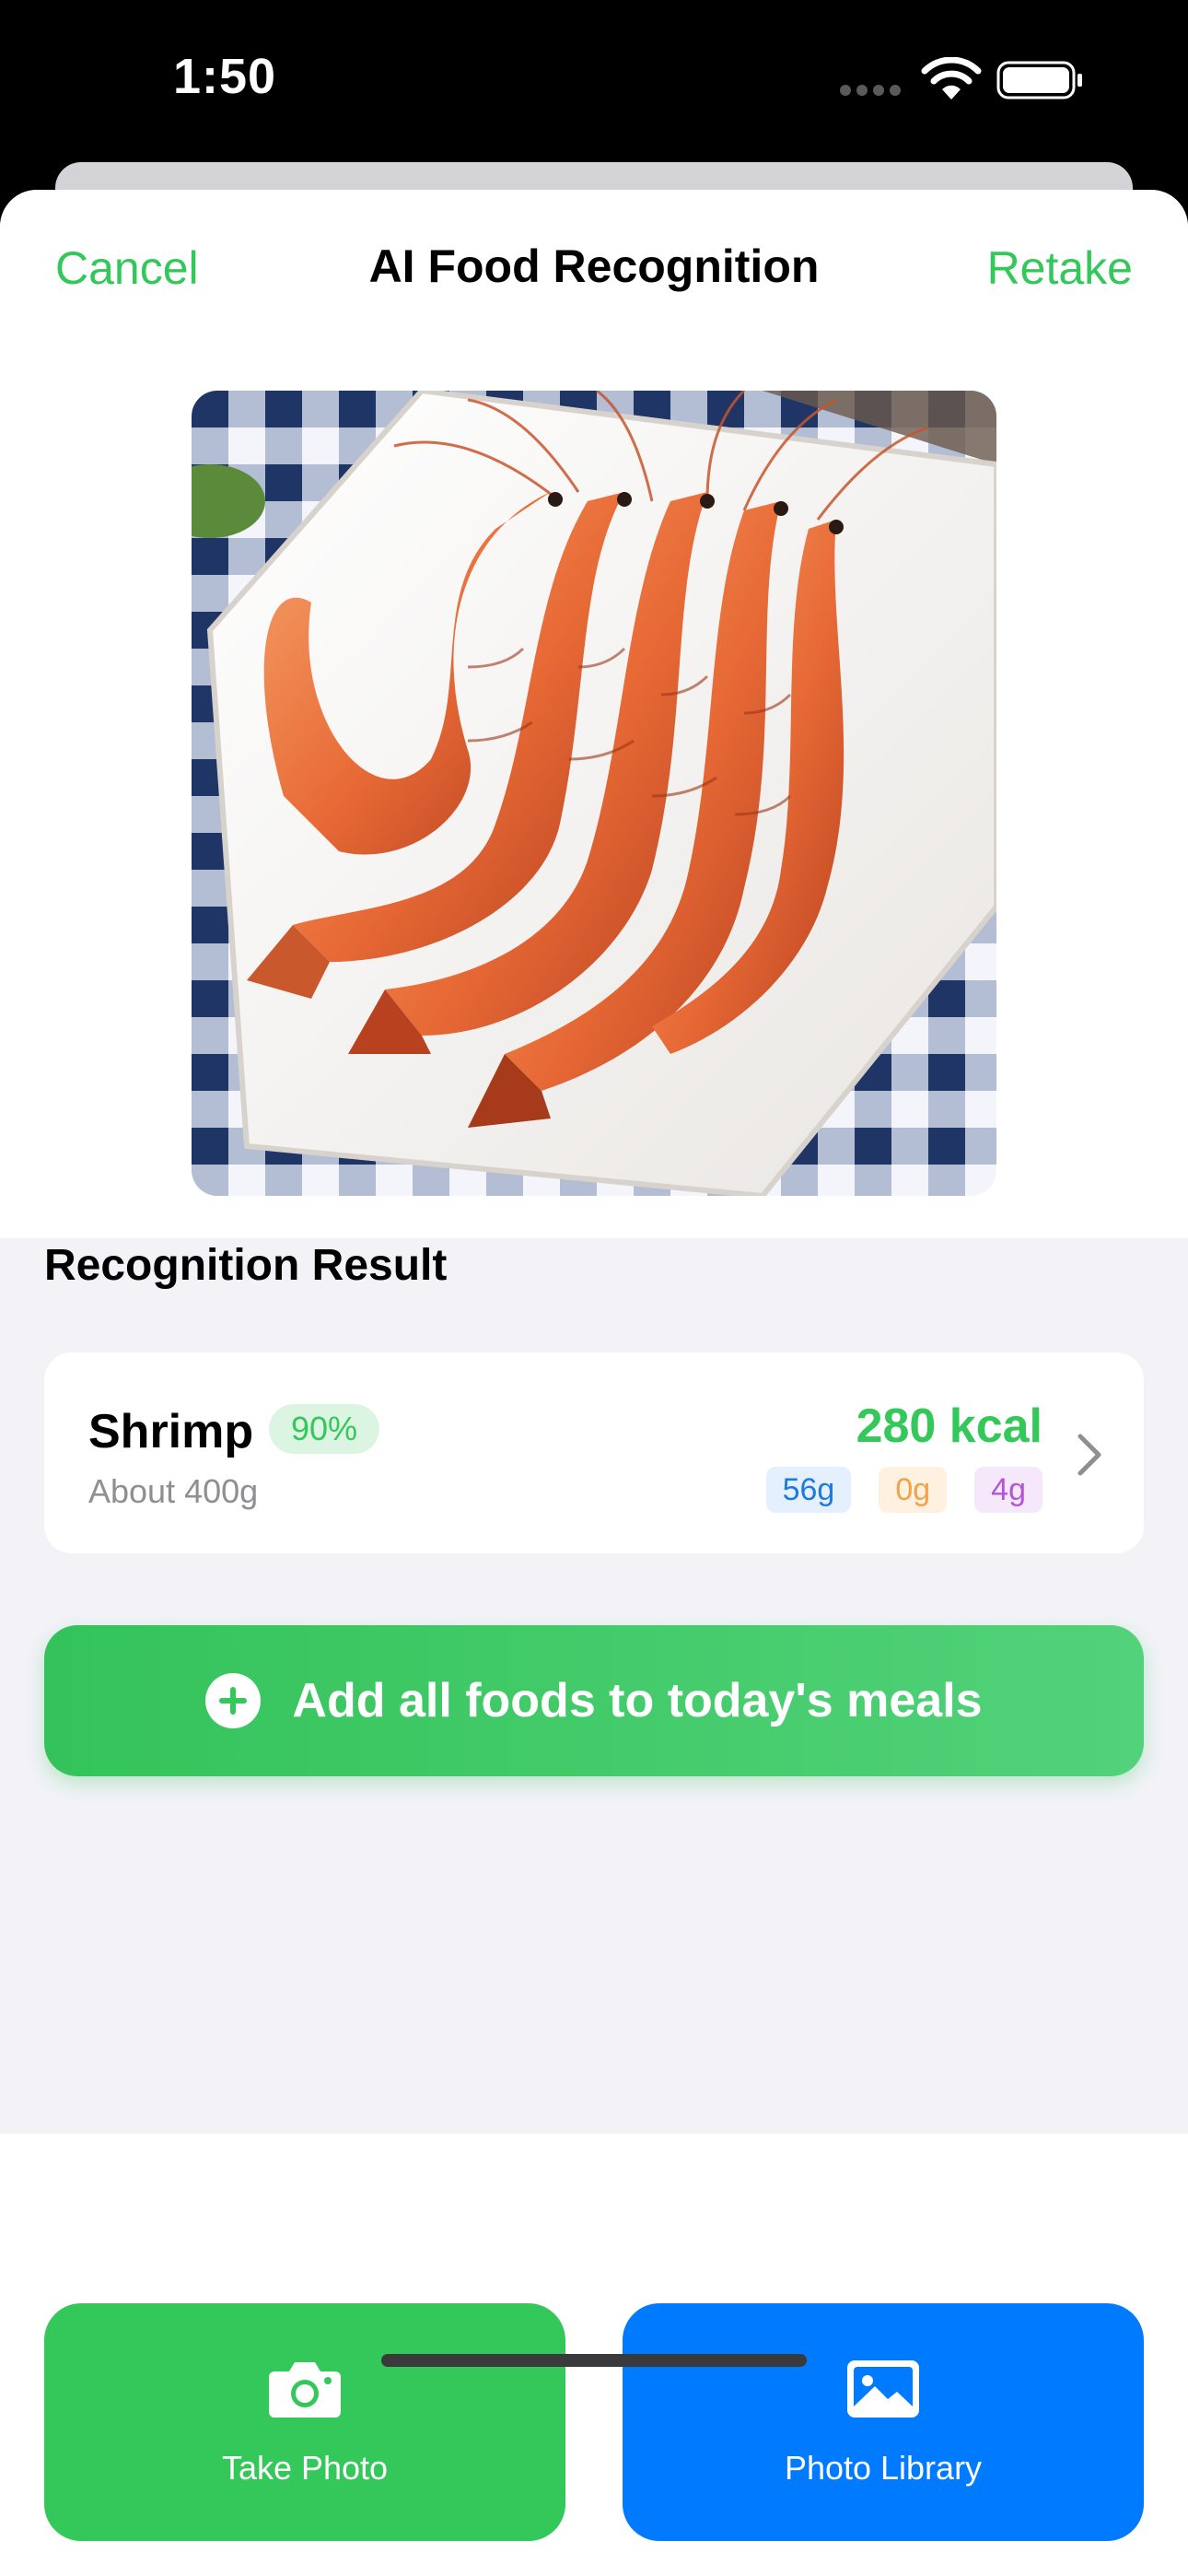  Describe the element at coordinates (594, 2360) in the screenshot. I see `home-indicator` at that location.